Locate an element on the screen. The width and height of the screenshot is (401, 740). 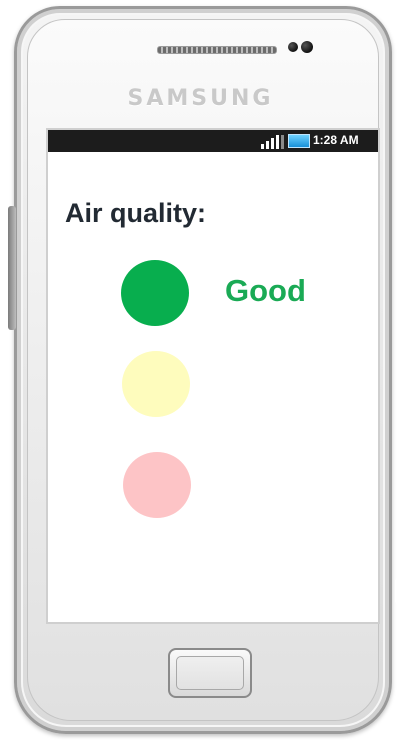
front-camera-icon is located at coordinates (307, 47).